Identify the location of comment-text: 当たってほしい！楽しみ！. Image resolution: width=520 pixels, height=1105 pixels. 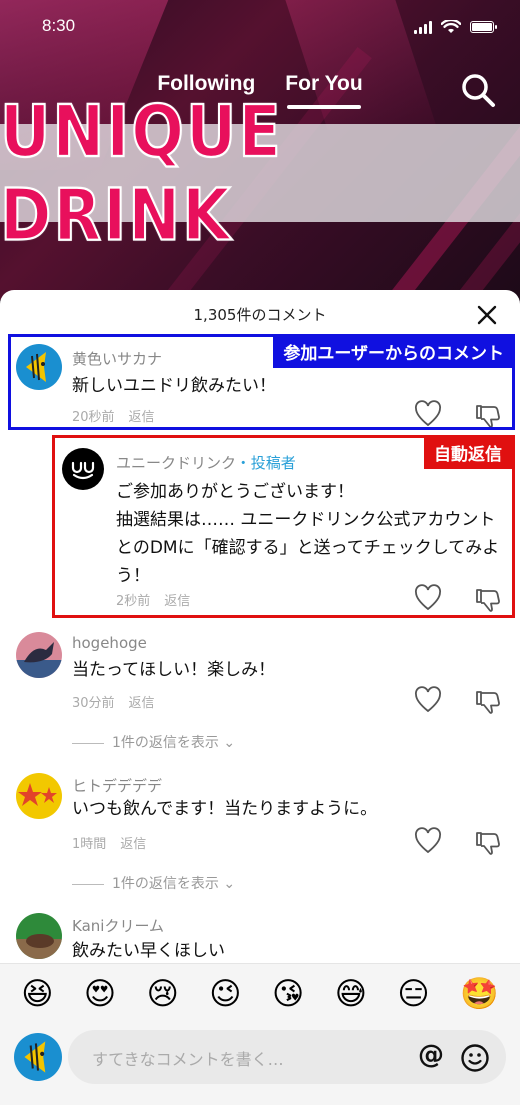
(174, 670).